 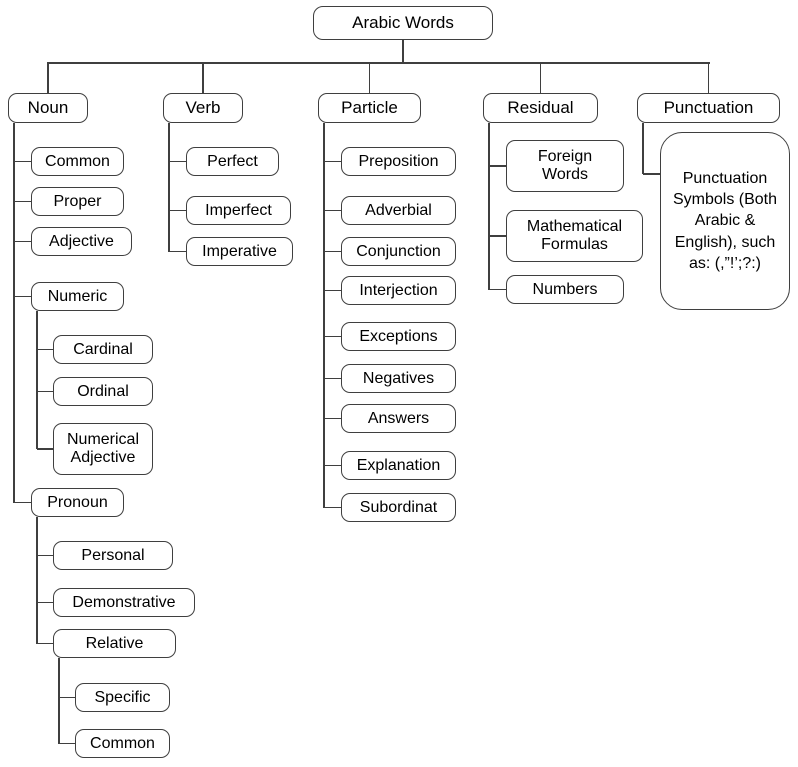 What do you see at coordinates (540, 108) in the screenshot?
I see `node-residual: Residual` at bounding box center [540, 108].